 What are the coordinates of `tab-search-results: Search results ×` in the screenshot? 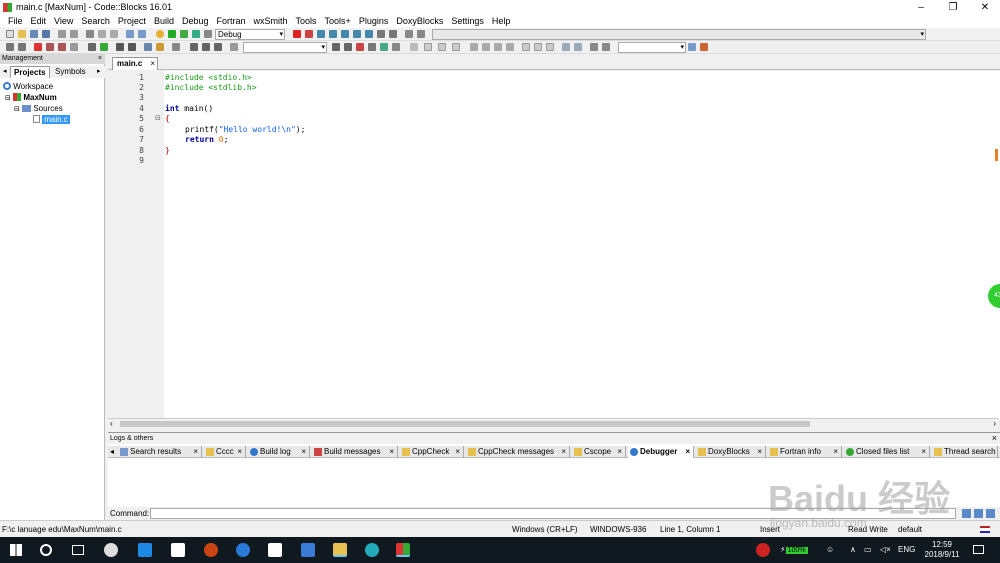 It's located at (160, 452).